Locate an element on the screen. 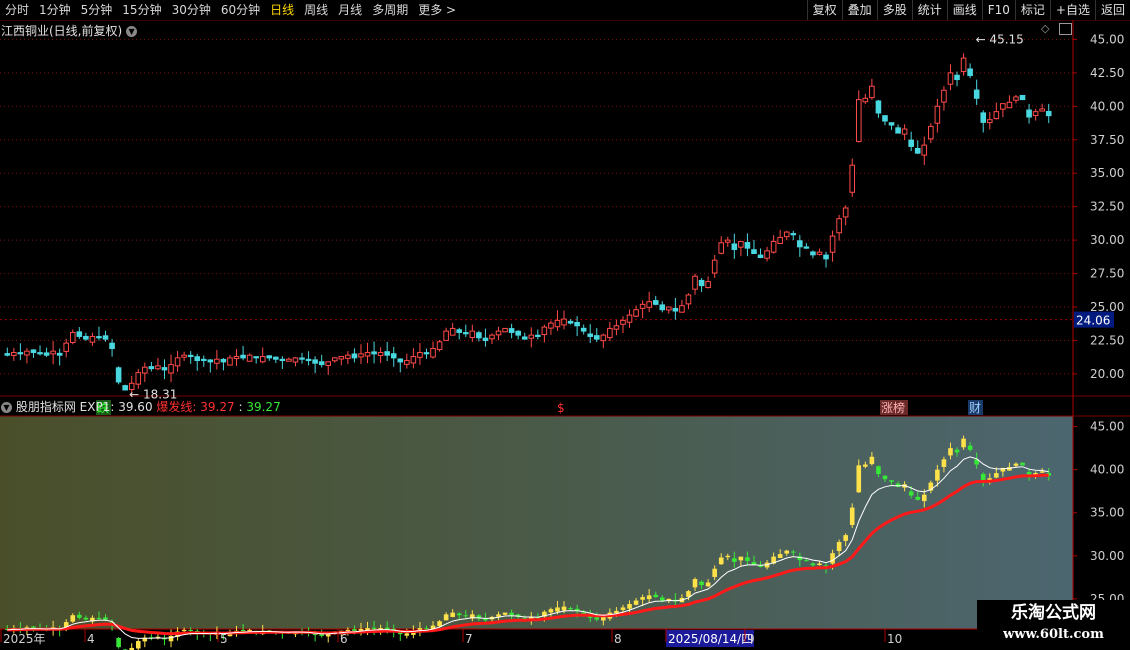 This screenshot has width=1130, height=650. overlay-button: 叠加 is located at coordinates (859, 10).